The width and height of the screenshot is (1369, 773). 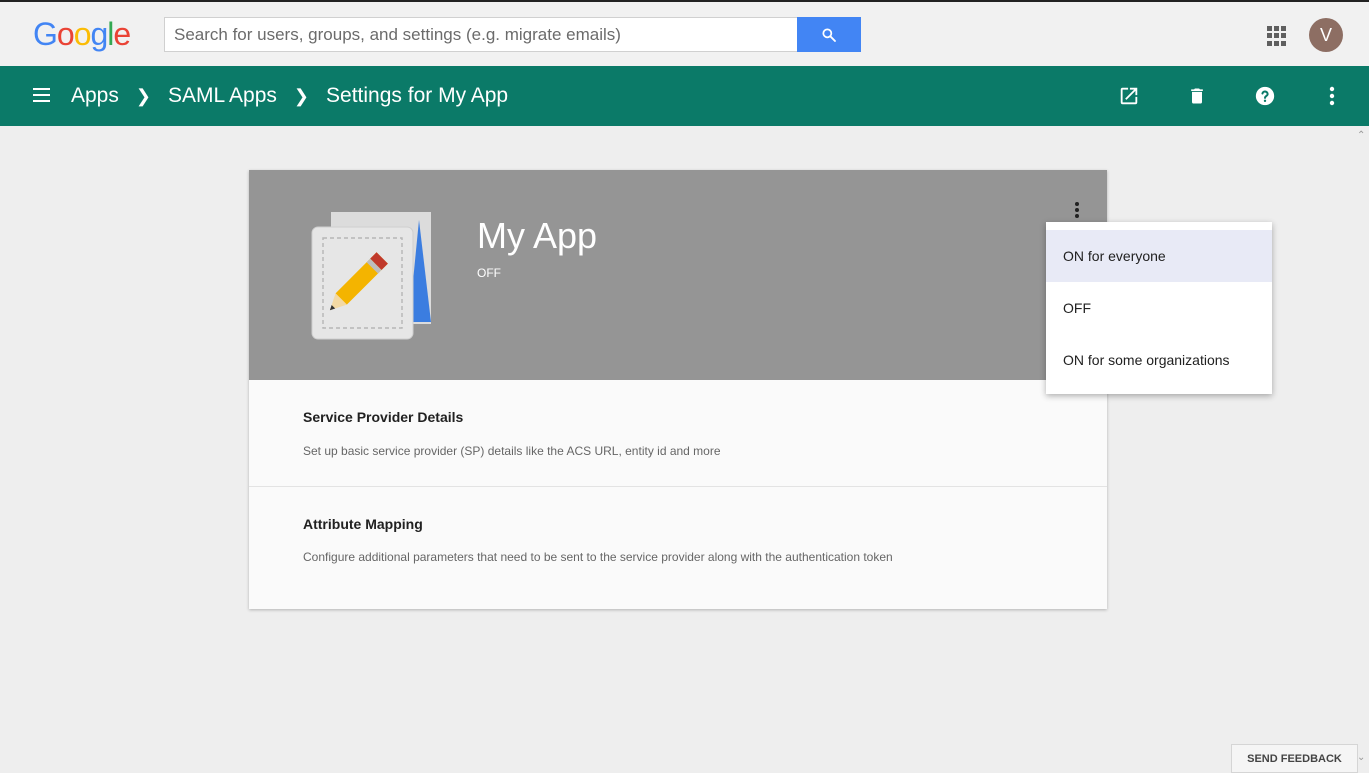 I want to click on breadcrumb-apps: Apps, so click(x=95, y=96).